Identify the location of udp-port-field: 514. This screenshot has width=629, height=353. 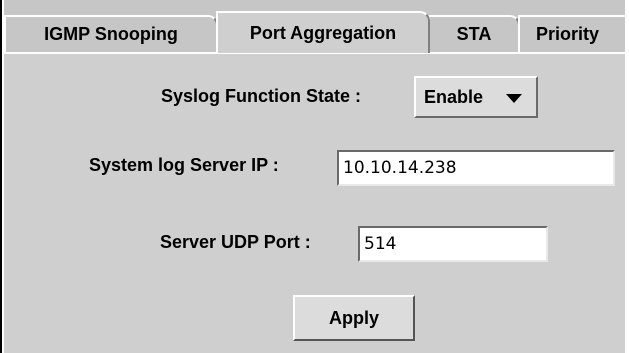
(453, 244).